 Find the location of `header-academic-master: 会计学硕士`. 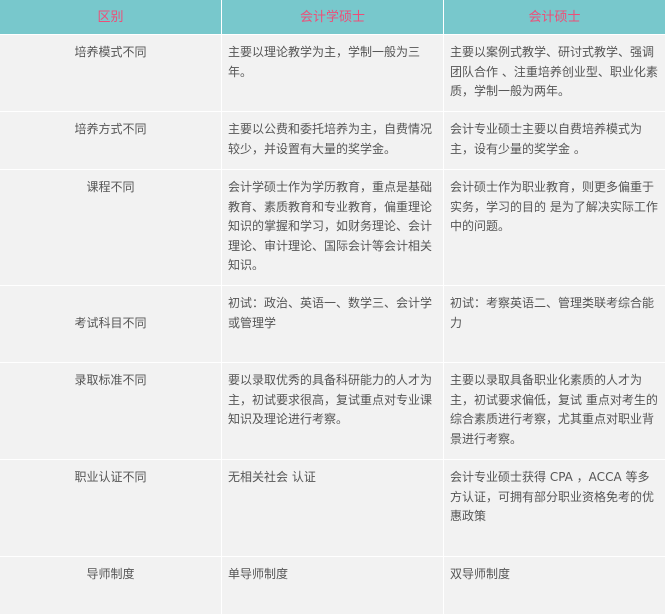

header-academic-master: 会计学硕士 is located at coordinates (333, 17).